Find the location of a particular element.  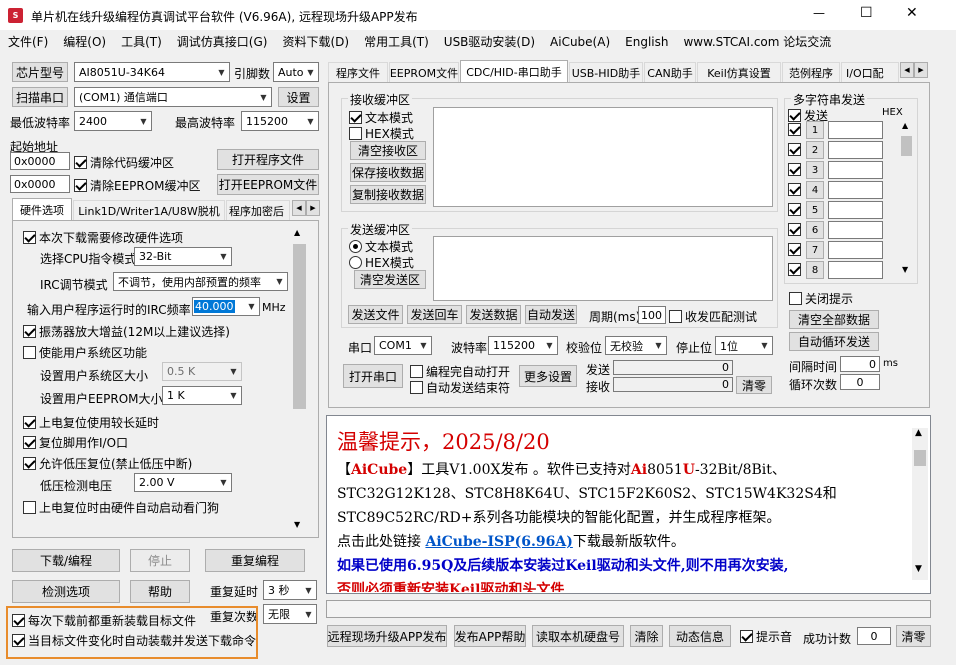

menu-program: 编程(O) is located at coordinates (84, 42).